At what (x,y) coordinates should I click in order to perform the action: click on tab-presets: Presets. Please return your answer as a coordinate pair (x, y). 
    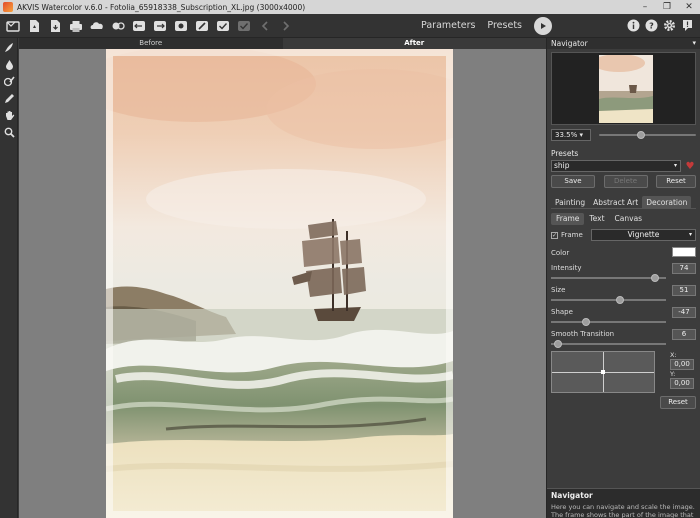
    Looking at the image, I should click on (504, 25).